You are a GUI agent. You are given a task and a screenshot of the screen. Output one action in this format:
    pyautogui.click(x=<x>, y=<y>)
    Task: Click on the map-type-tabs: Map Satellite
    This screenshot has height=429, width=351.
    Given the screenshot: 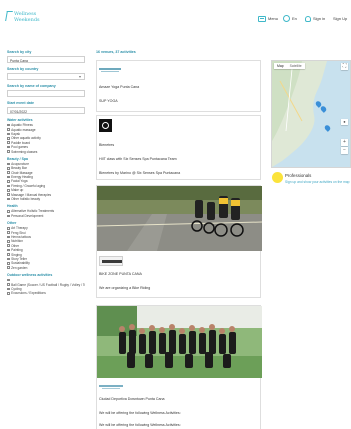 What is the action you would take?
    pyautogui.click(x=289, y=66)
    